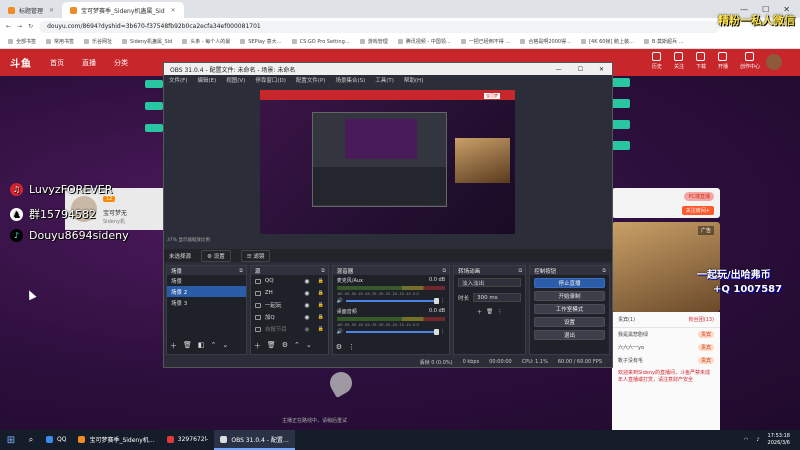 The image size is (800, 450). Describe the element at coordinates (271, 346) in the screenshot. I see `remove-source-icon: 🗑` at that location.